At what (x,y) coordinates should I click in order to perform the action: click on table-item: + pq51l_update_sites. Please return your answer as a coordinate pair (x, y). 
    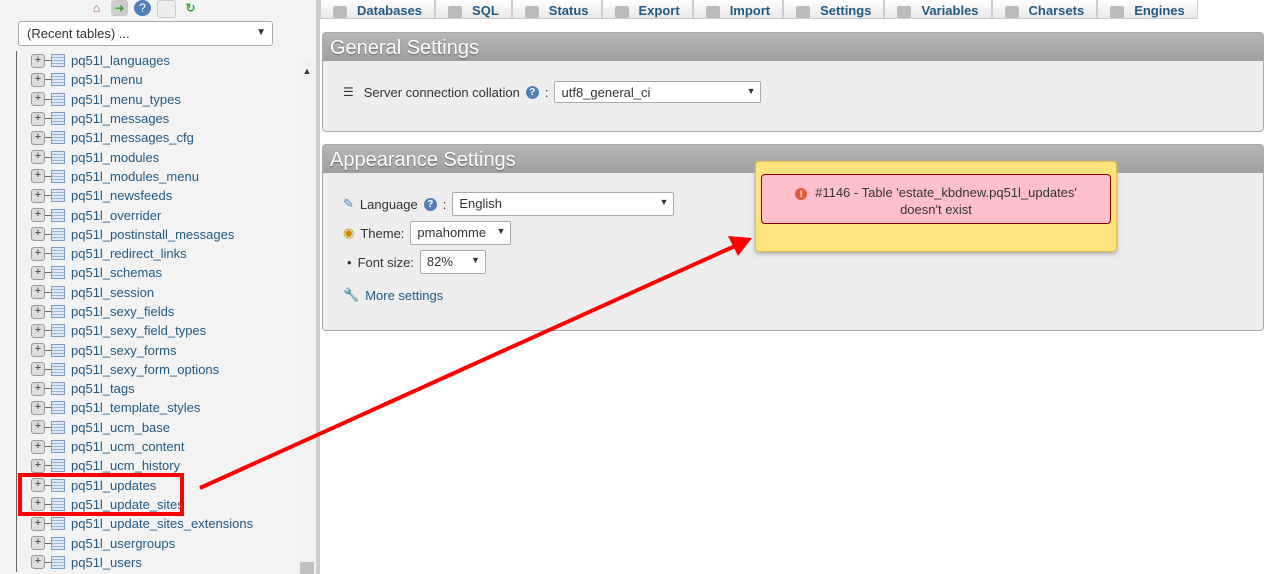
    Looking at the image, I should click on (149, 504).